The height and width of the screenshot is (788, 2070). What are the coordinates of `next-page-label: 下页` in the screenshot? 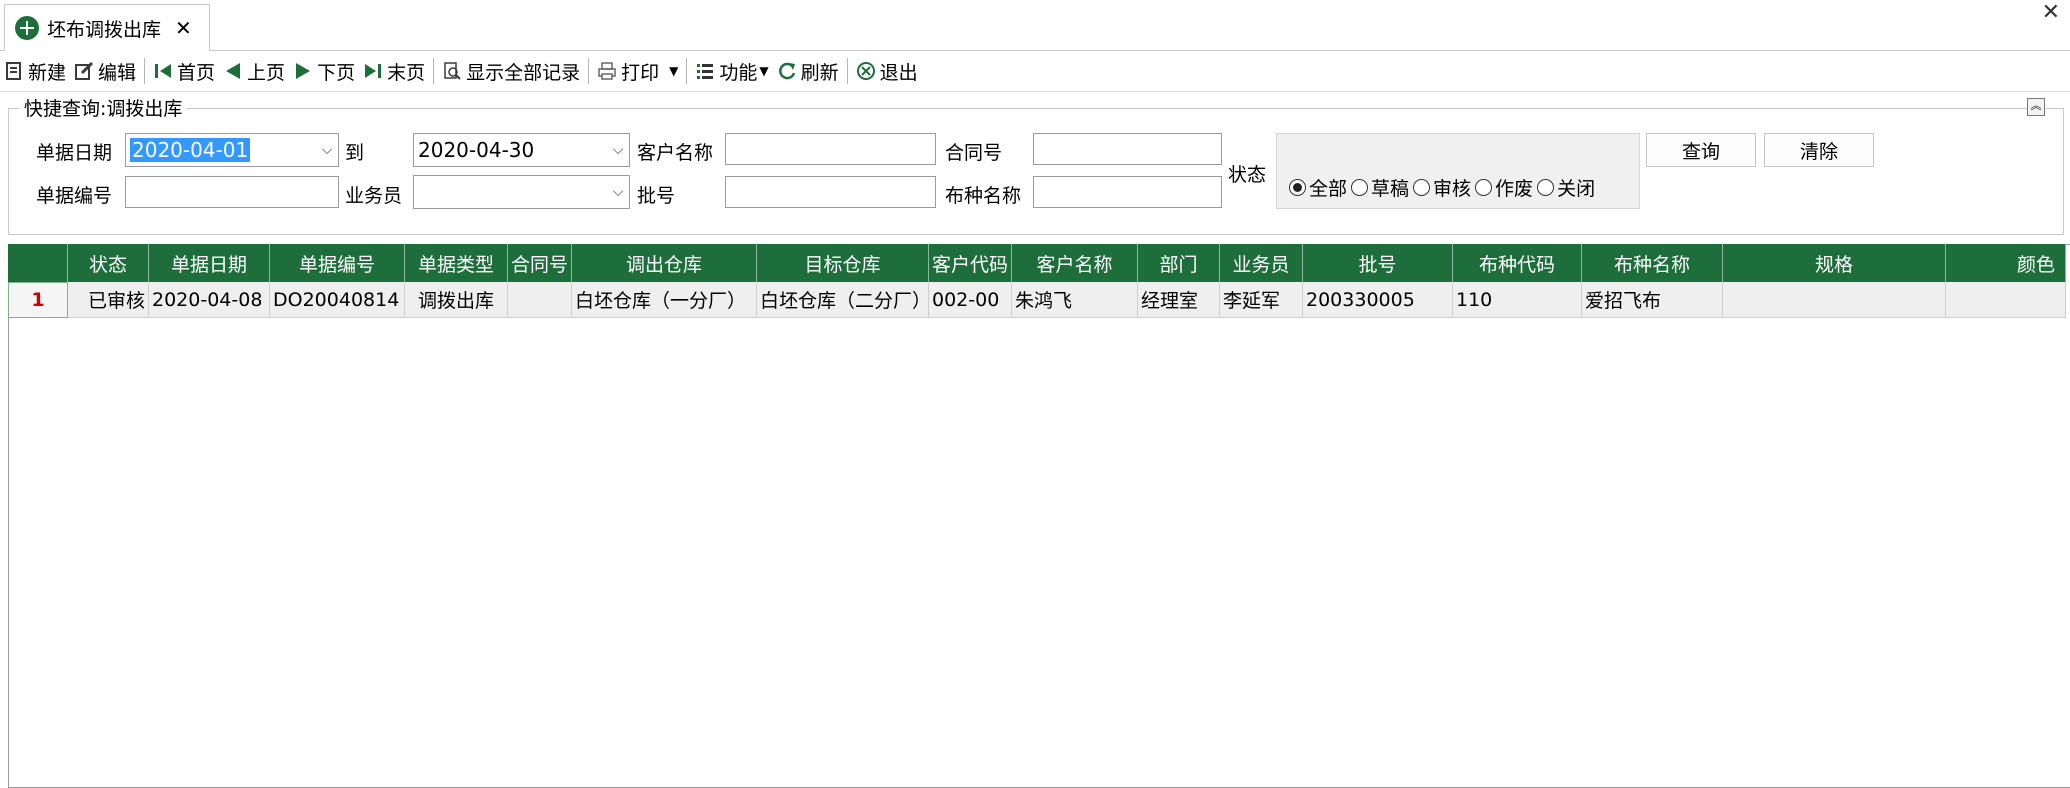 It's located at (336, 72).